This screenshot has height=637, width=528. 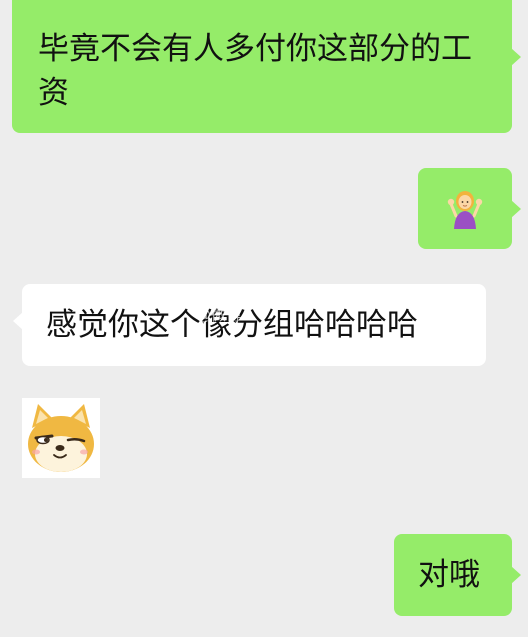 I want to click on message-text: 毕竟不会有人多付你这部分的工资, so click(x=255, y=71).